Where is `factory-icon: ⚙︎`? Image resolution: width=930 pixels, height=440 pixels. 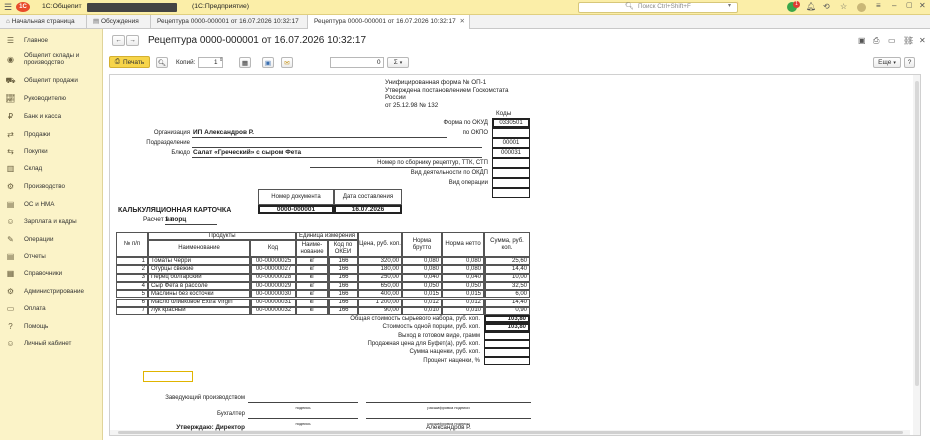
factory-icon: ⚙︎ is located at coordinates (10, 186).